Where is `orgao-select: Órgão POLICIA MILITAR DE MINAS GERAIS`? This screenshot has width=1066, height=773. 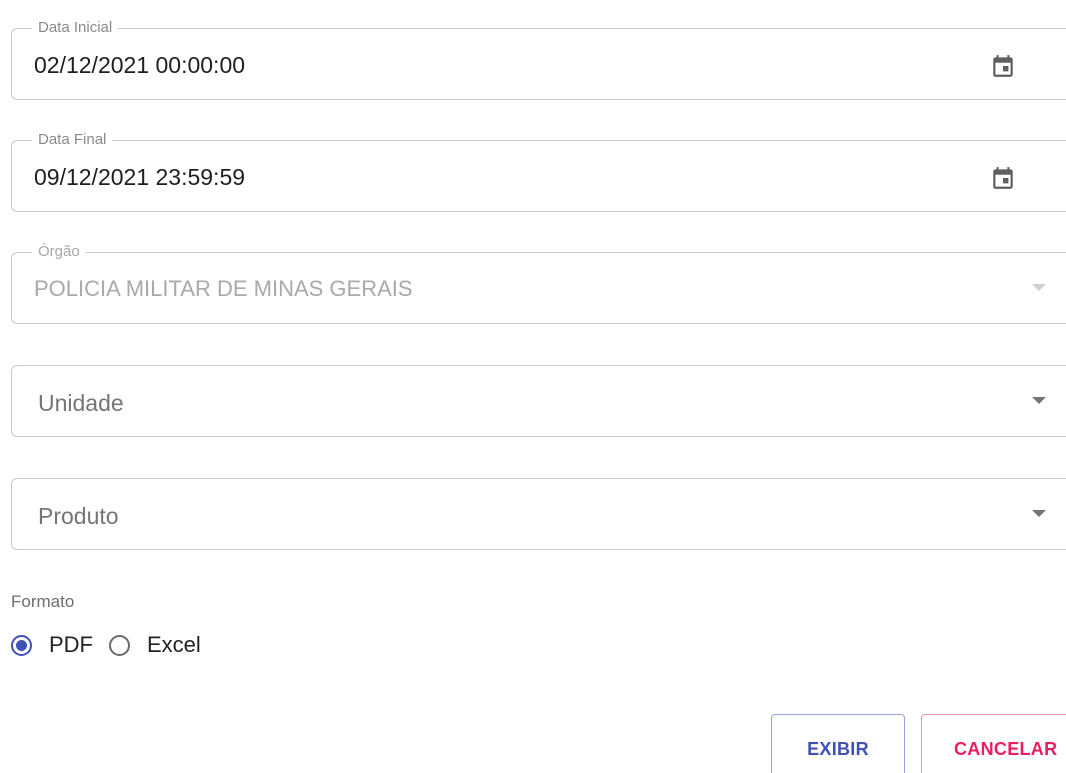
orgao-select: Órgão POLICIA MILITAR DE MINAS GERAIS is located at coordinates (538, 283).